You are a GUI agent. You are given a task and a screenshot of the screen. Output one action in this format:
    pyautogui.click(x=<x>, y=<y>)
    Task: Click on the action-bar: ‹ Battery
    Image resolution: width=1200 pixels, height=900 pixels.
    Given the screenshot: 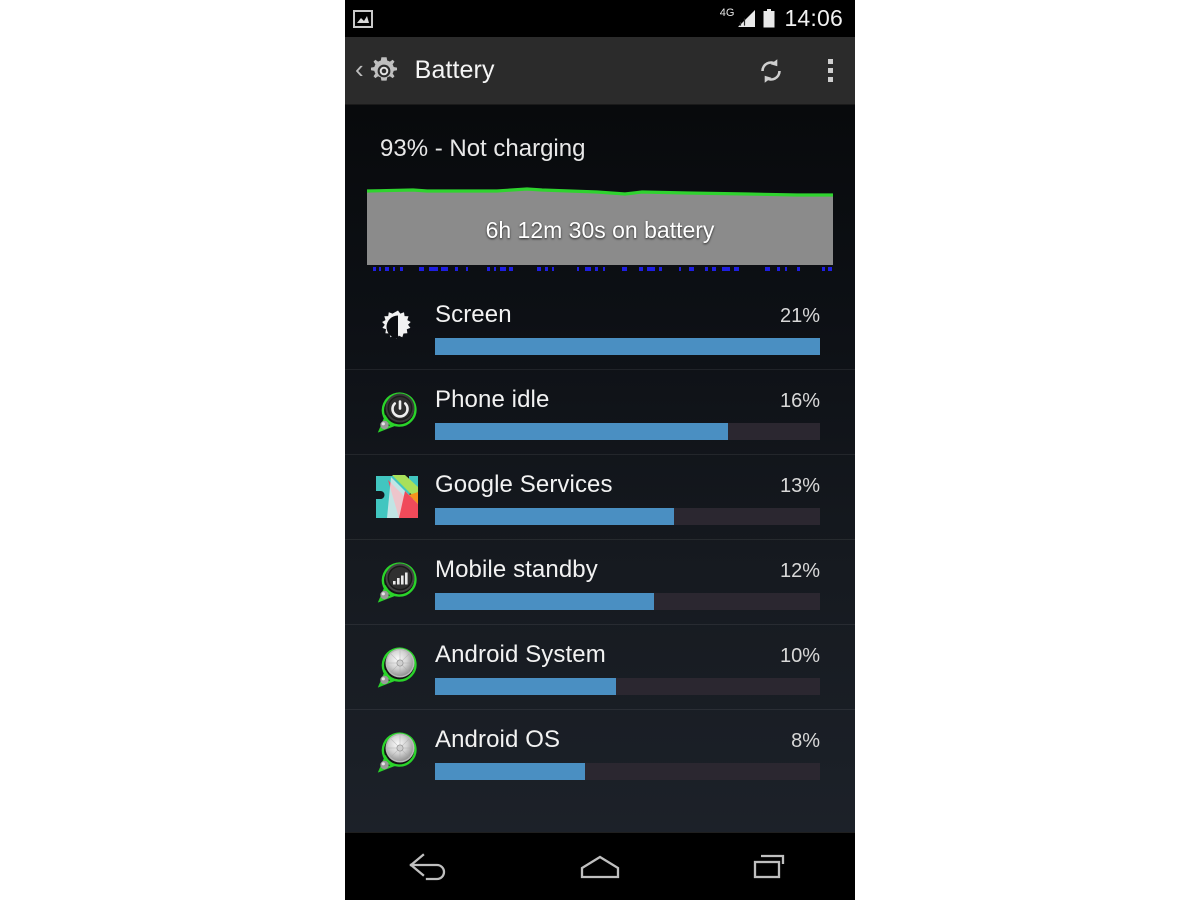 What is the action you would take?
    pyautogui.click(x=600, y=71)
    